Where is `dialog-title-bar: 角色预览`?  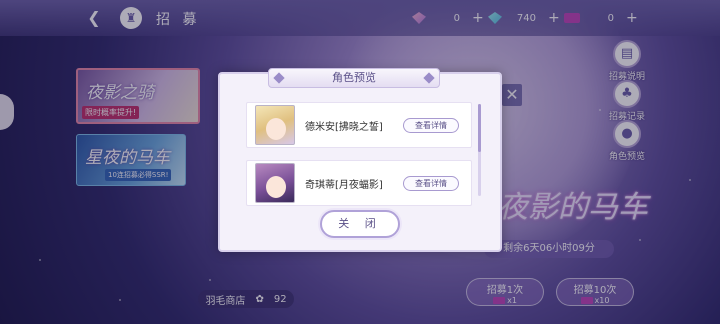 dialog-title-bar: 角色预览 is located at coordinates (354, 78).